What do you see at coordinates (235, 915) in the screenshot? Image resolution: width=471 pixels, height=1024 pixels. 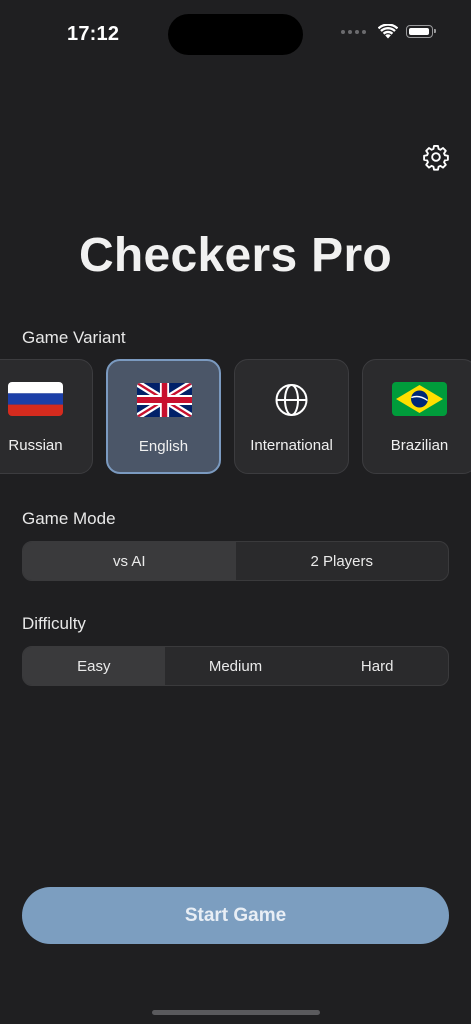 I see `start-game-button: Start Game` at bounding box center [235, 915].